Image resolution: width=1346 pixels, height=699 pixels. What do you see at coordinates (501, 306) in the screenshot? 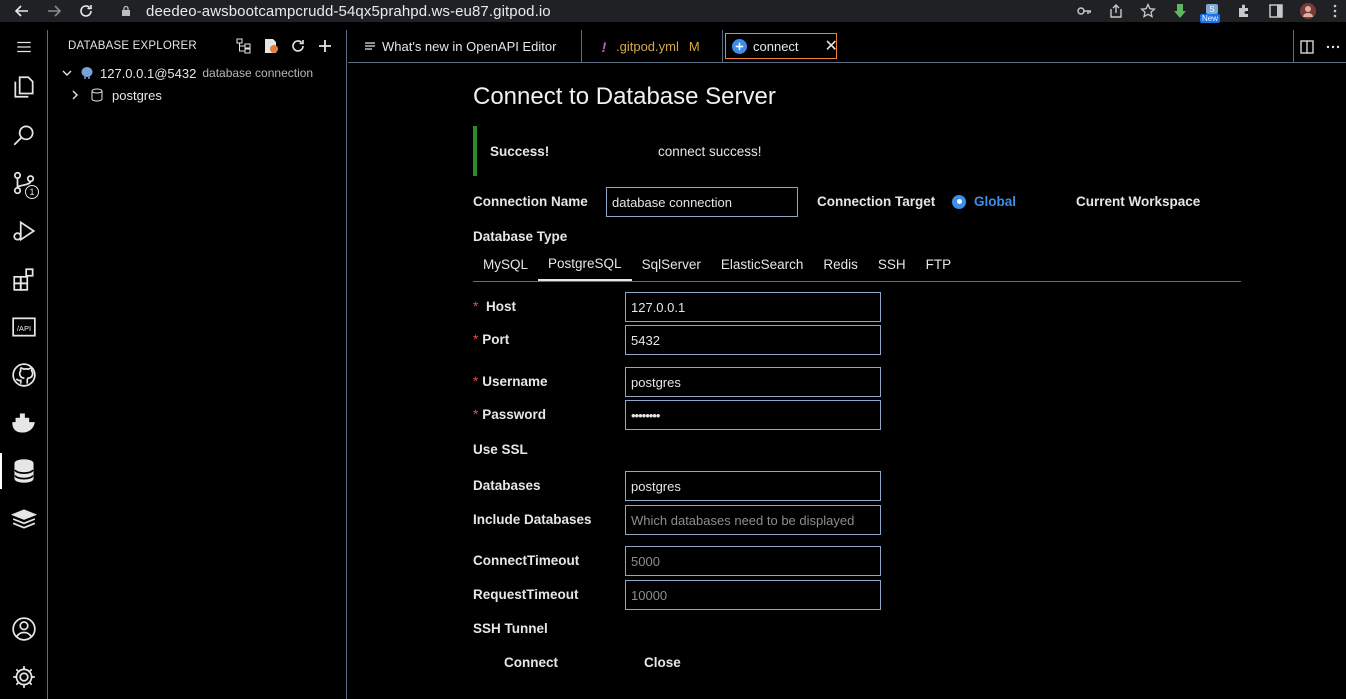
I see `host-label-text: Host` at bounding box center [501, 306].